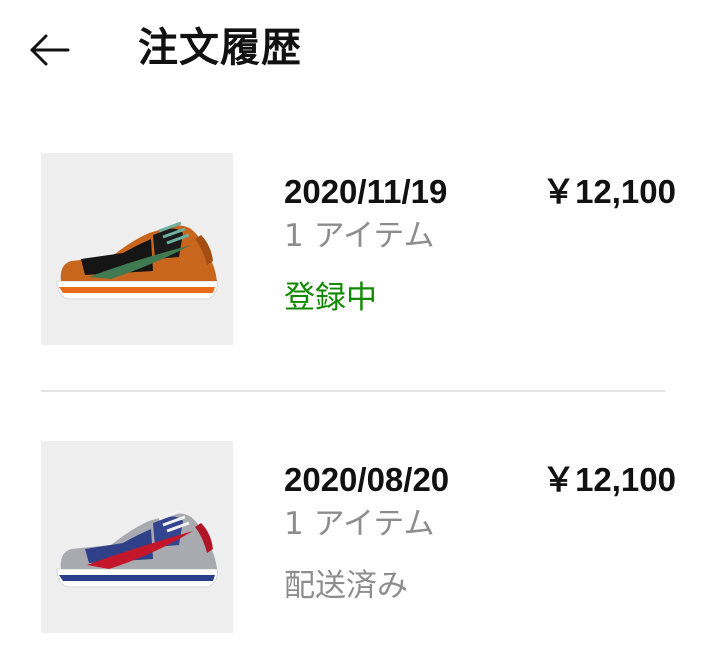  Describe the element at coordinates (366, 191) in the screenshot. I see `order-date: 2020/11/19` at that location.